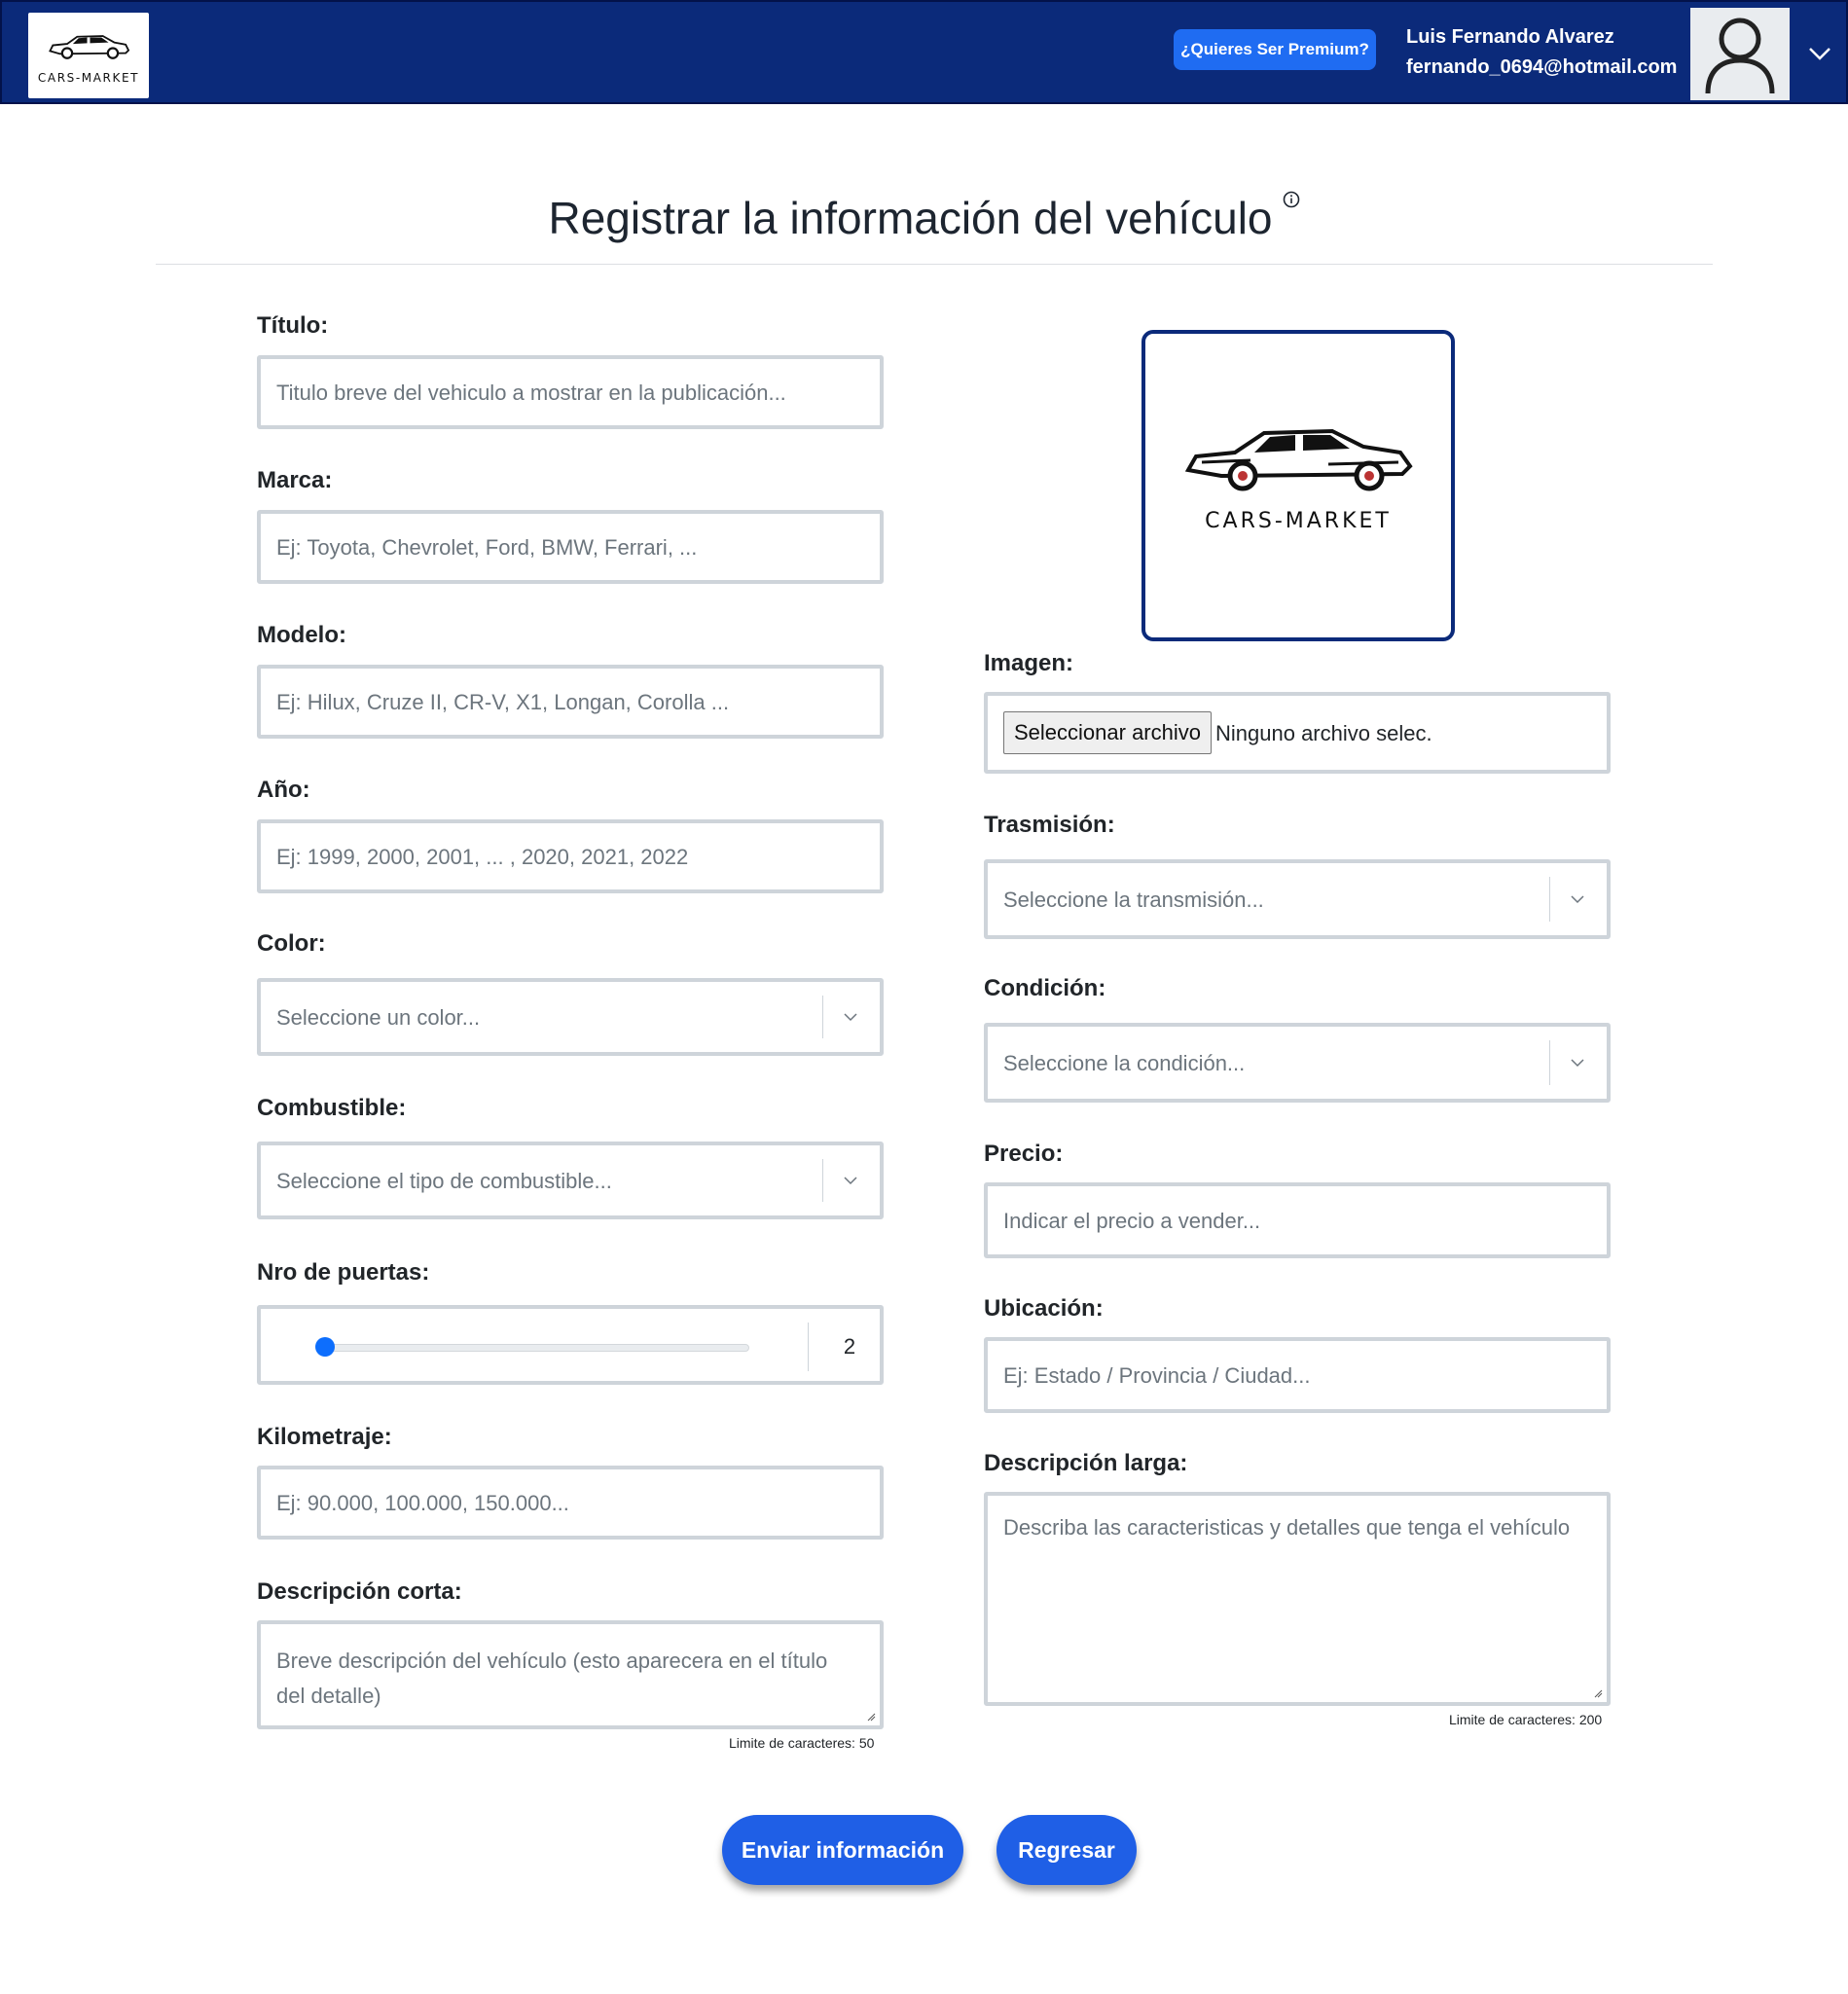 The image size is (1848, 1994). I want to click on puertas-label: Nro de puertas:, so click(343, 1272).